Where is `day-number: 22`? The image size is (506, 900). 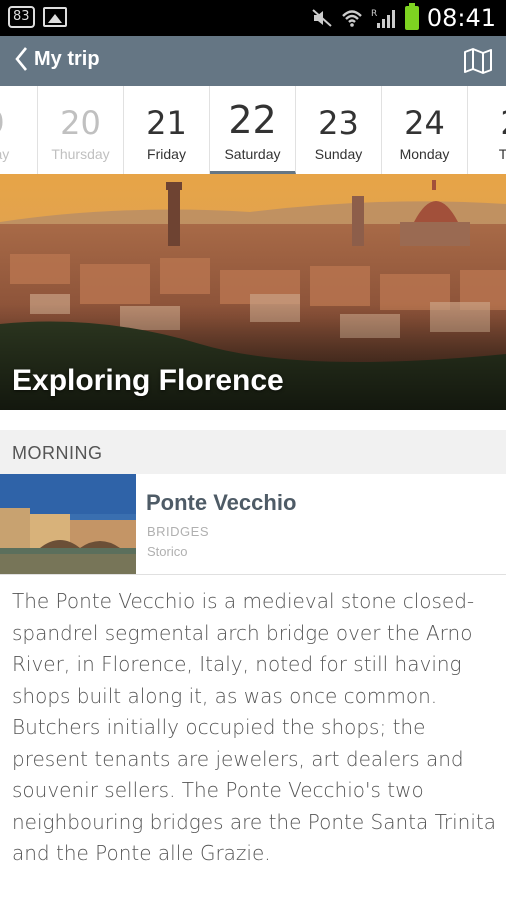 day-number: 22 is located at coordinates (252, 120).